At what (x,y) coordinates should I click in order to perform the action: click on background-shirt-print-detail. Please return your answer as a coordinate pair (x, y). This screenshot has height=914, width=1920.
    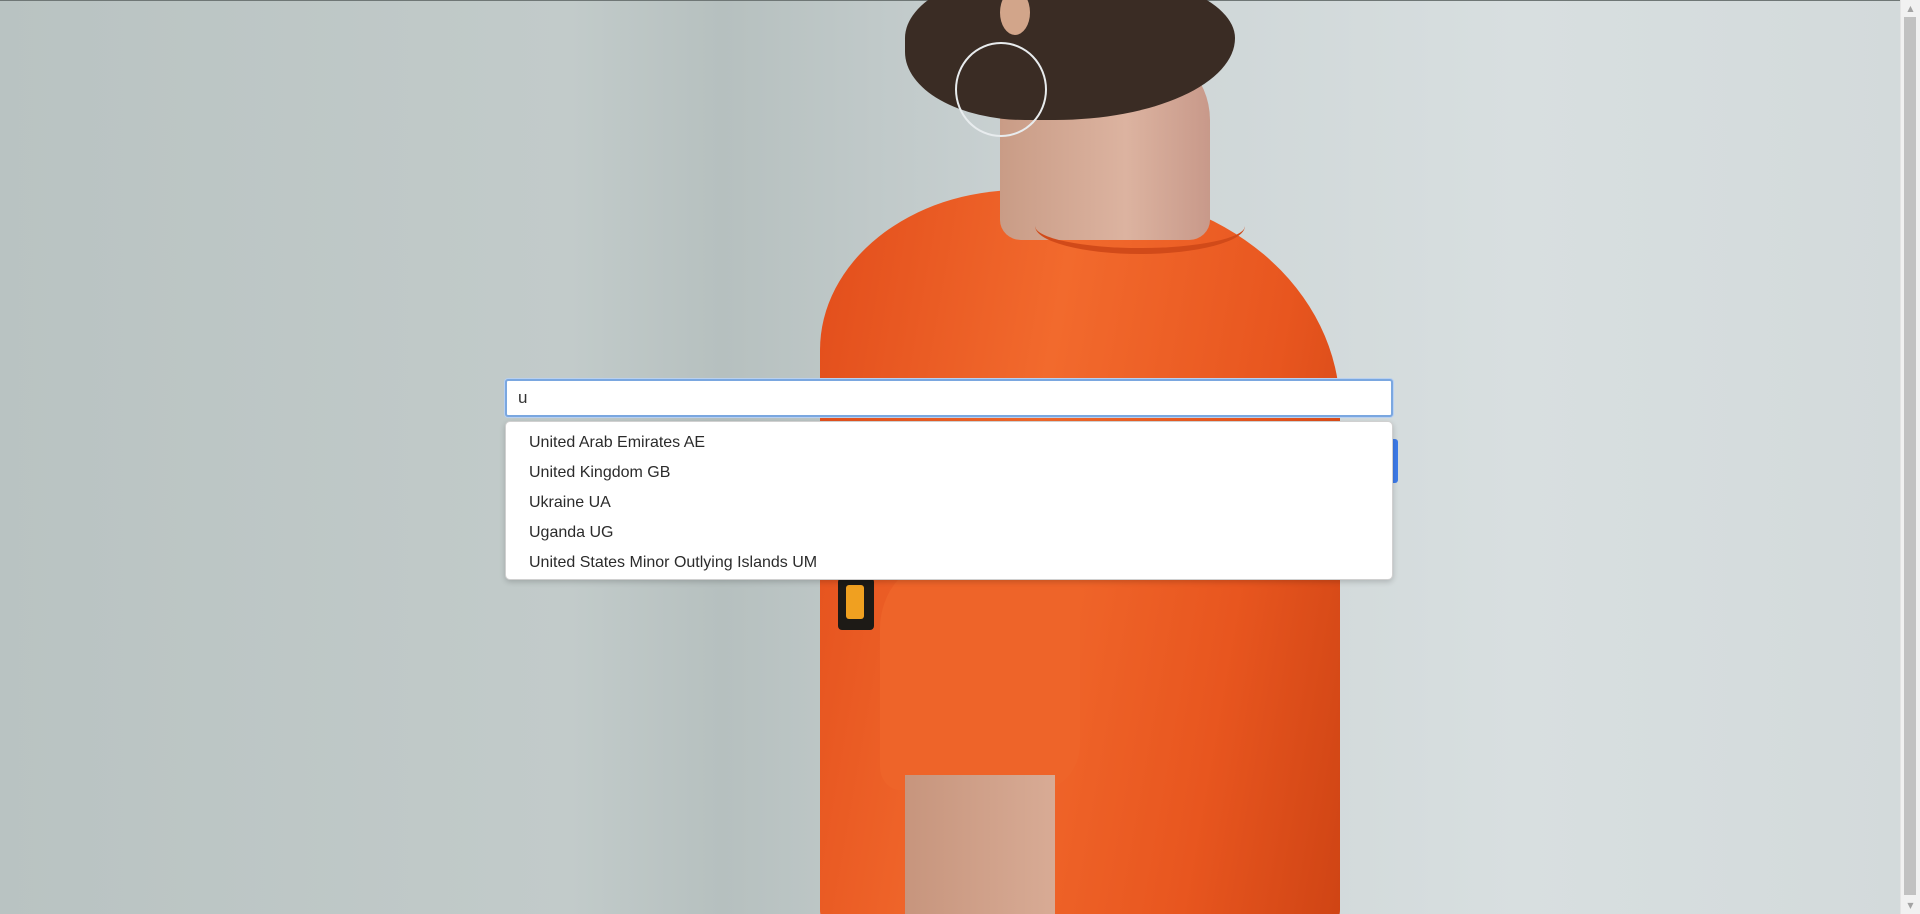
    Looking at the image, I should click on (855, 602).